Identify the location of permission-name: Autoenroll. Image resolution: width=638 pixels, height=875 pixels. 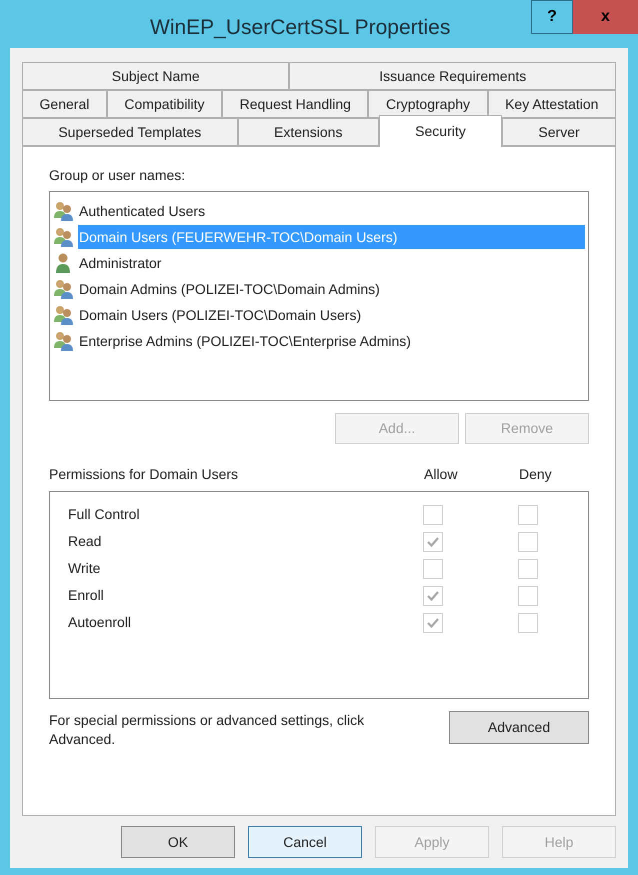
(100, 622).